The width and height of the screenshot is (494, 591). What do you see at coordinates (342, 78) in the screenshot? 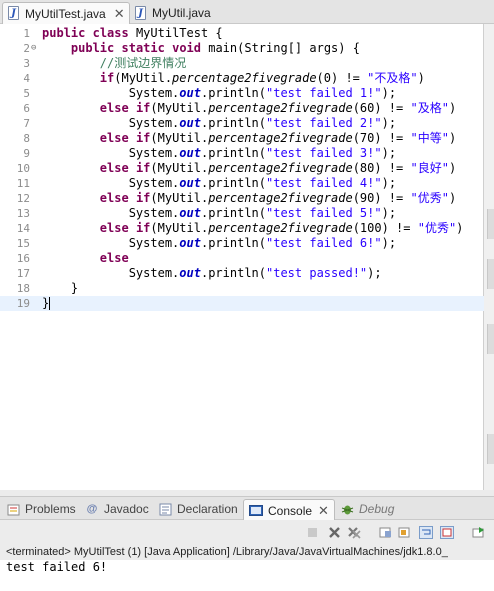
I see `code-token: (0) !=` at bounding box center [342, 78].